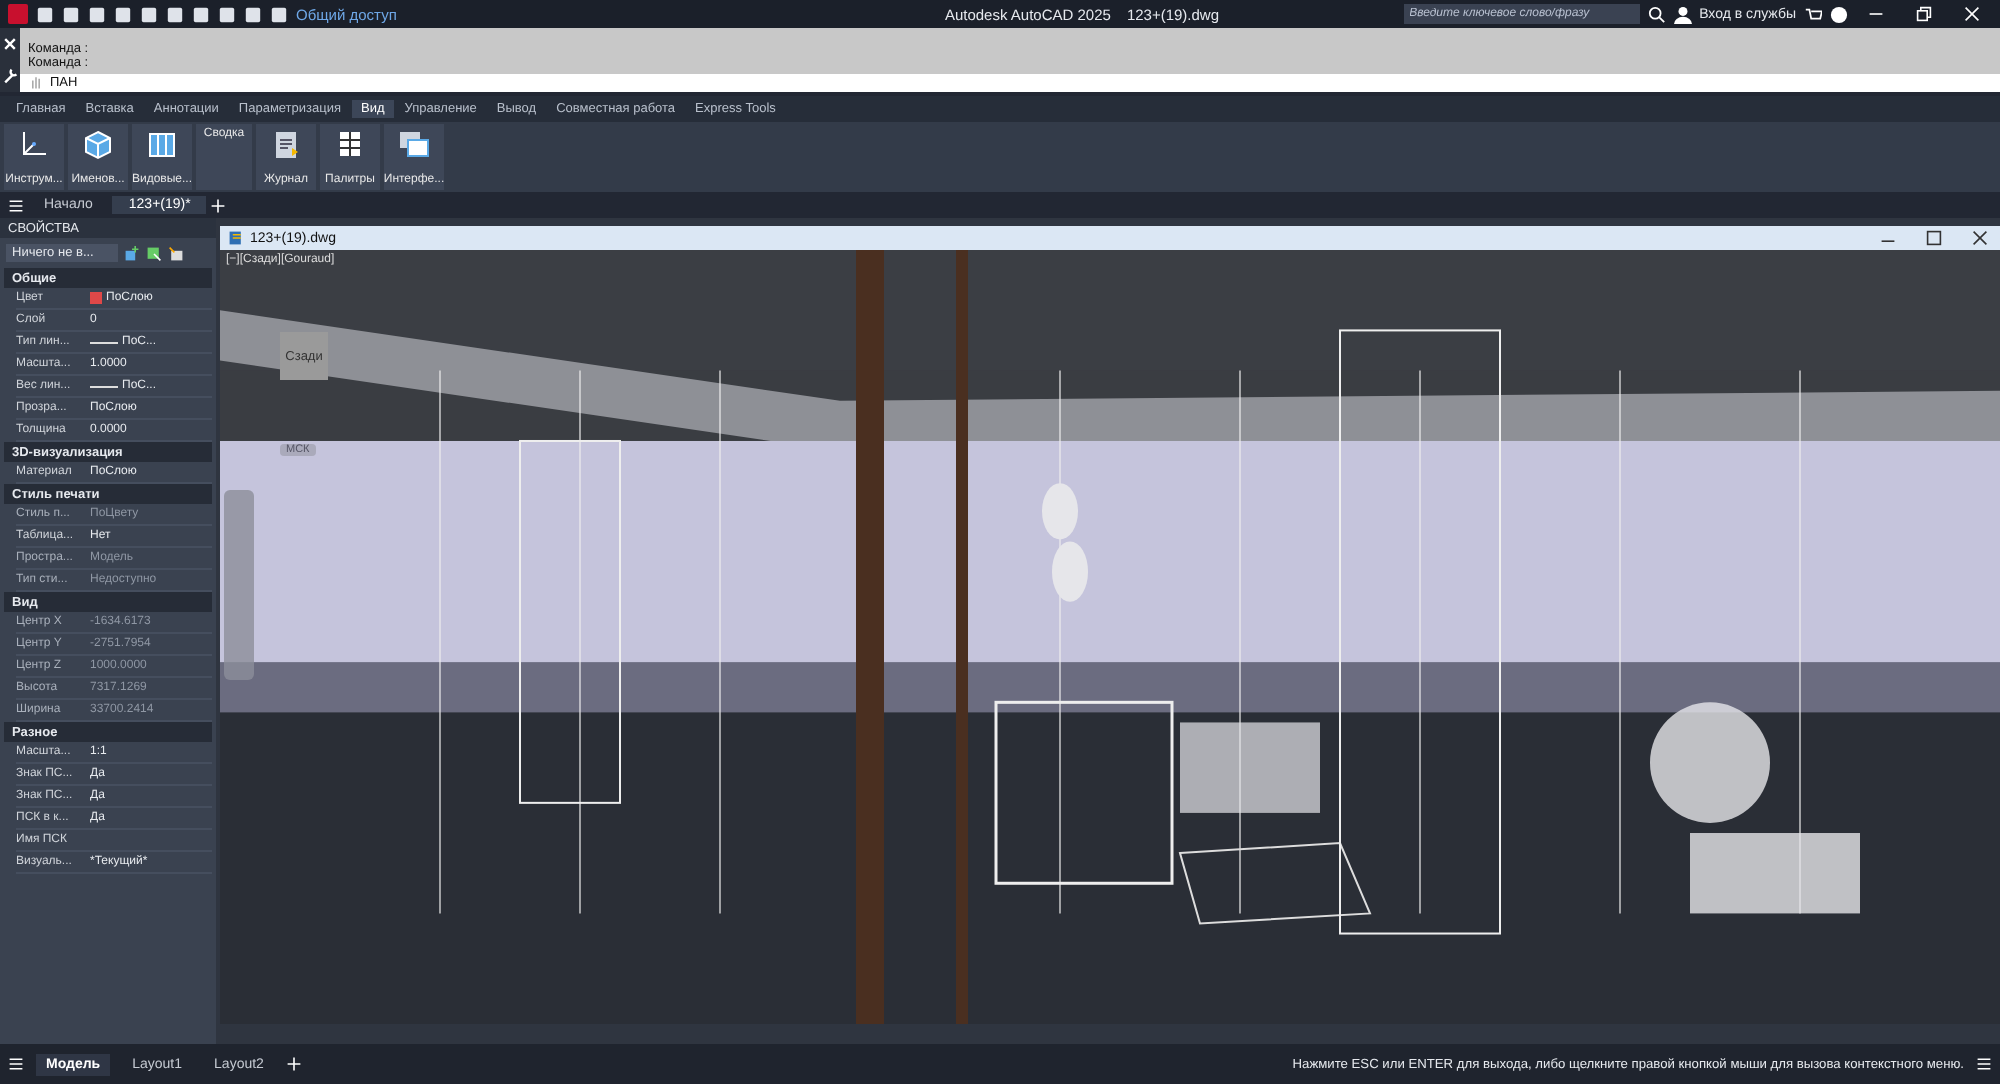  I want to click on clipboard-icon, so click(286, 144).